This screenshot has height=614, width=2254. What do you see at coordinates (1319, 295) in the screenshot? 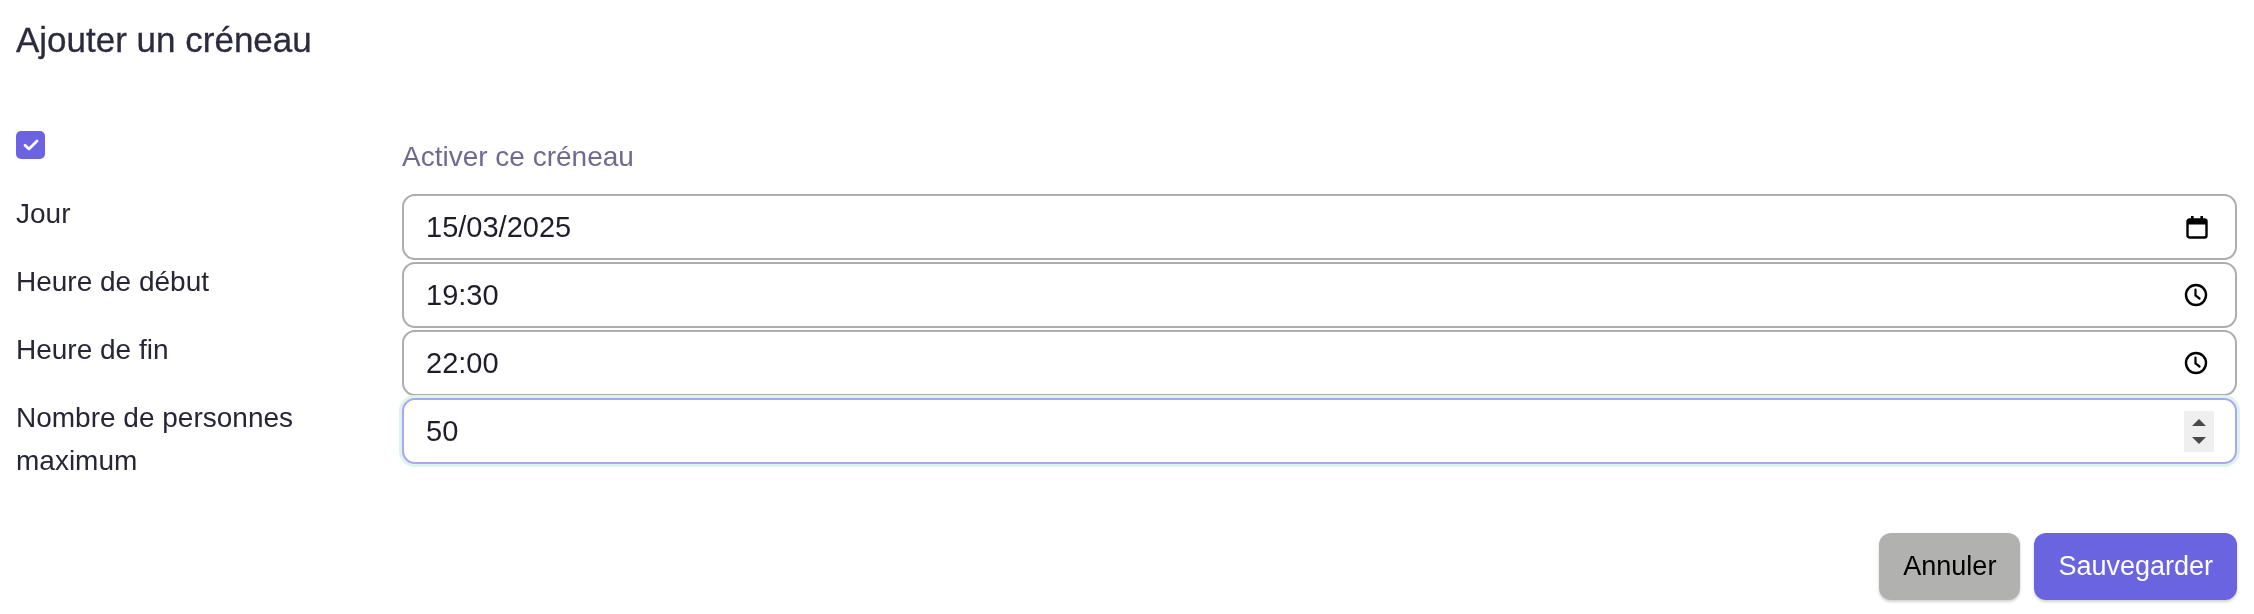
I see `time-field: 19:30` at bounding box center [1319, 295].